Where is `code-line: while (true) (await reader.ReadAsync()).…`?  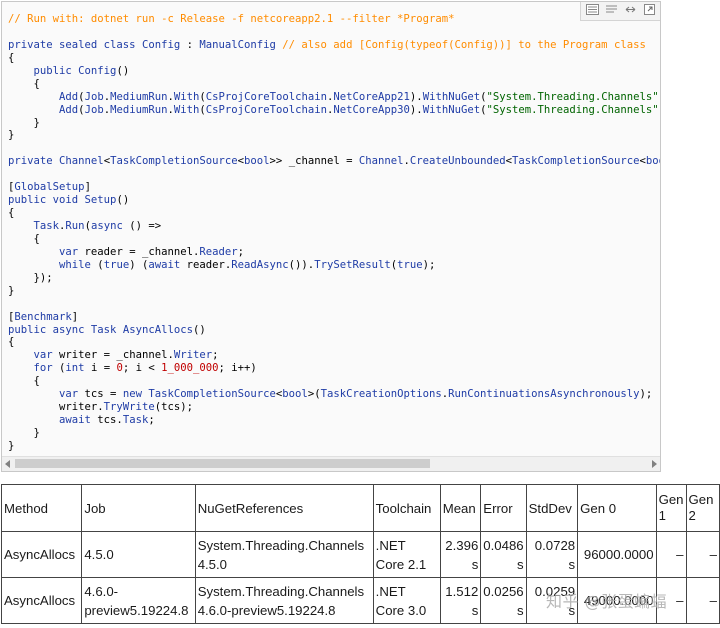
code-line: while (true) (await reader.ReadAsync()).… is located at coordinates (247, 264).